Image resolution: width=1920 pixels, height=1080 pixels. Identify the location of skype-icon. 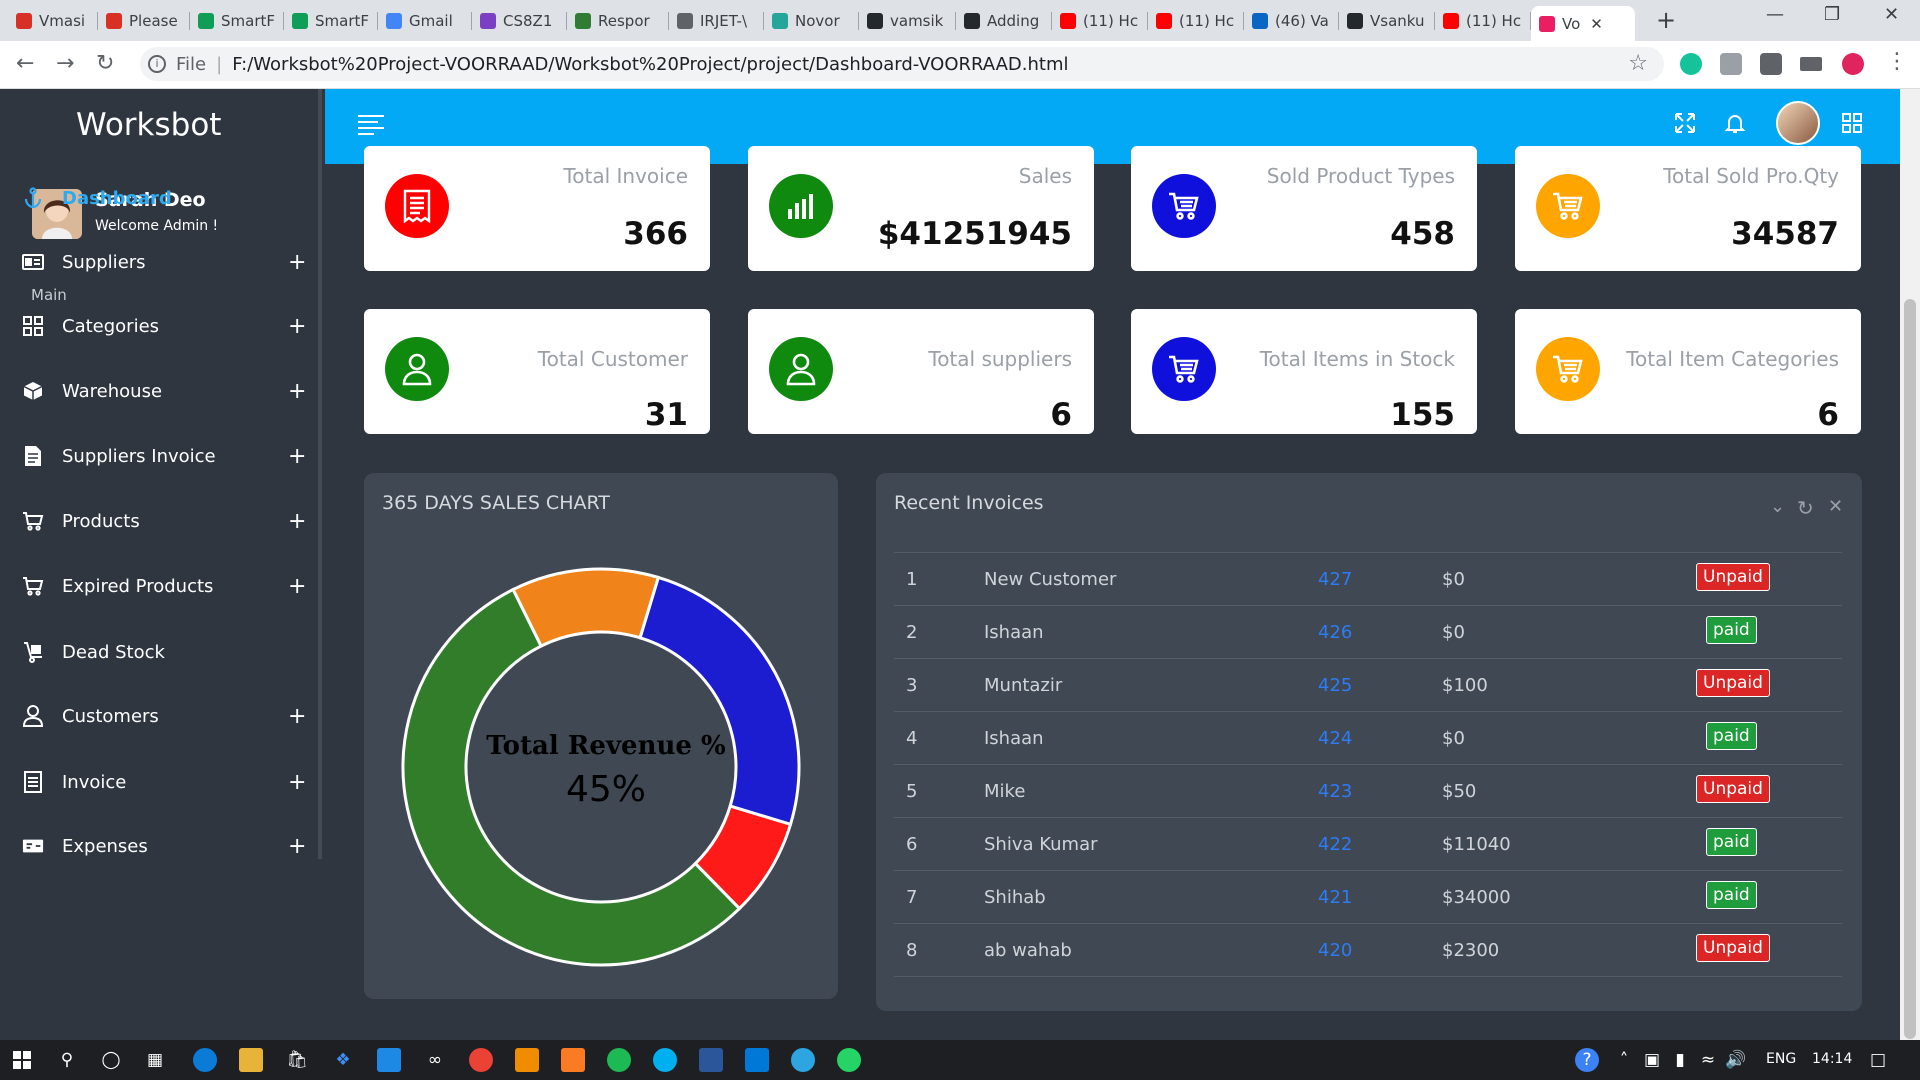
(665, 1060).